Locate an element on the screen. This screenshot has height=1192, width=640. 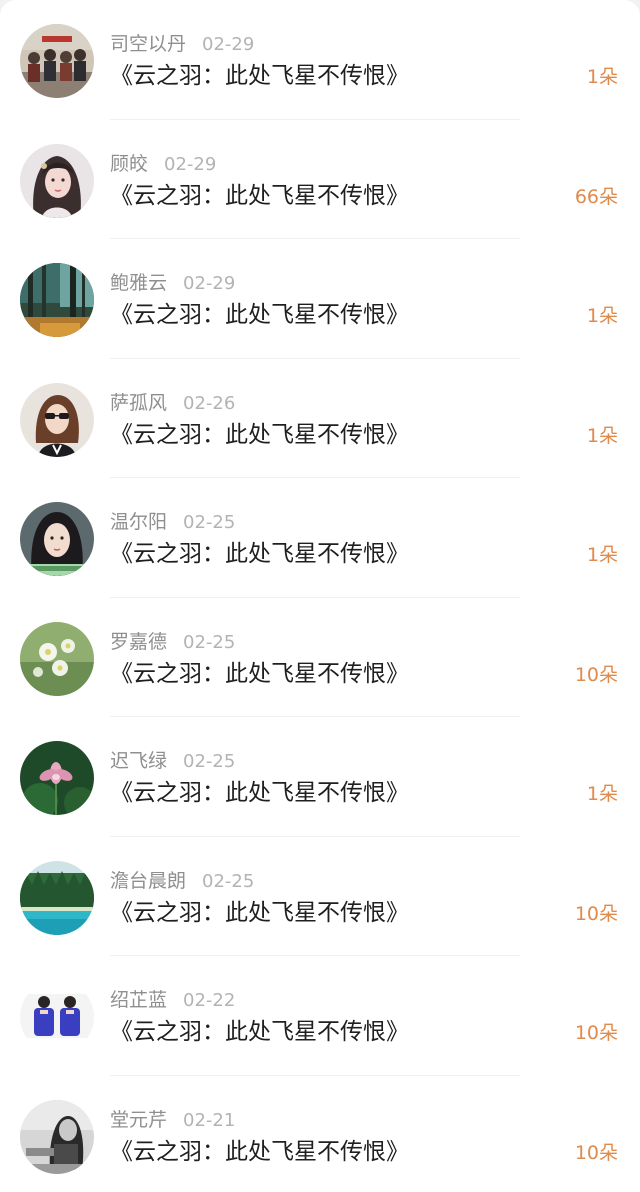
group-photo-avatar-icon is located at coordinates (57, 61).